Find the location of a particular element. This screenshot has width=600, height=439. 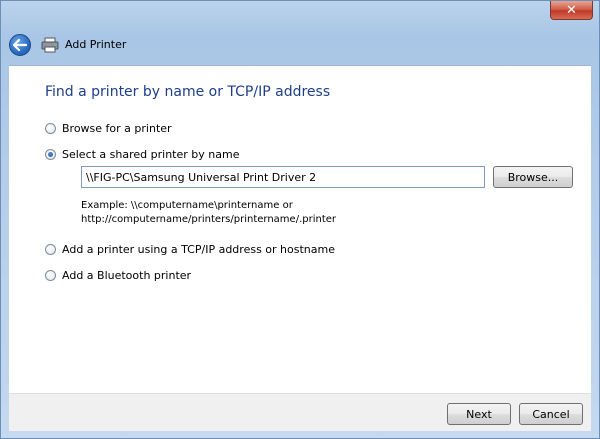

close-button: ✕ is located at coordinates (571, 10).